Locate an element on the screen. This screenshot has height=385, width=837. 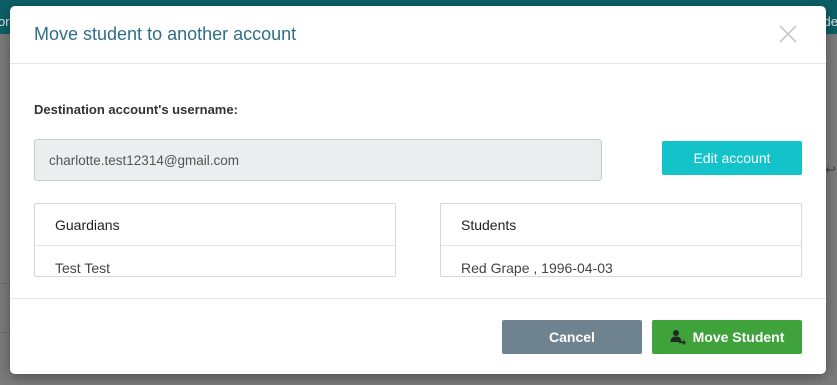
modal-header: Move student to another account is located at coordinates (418, 35).